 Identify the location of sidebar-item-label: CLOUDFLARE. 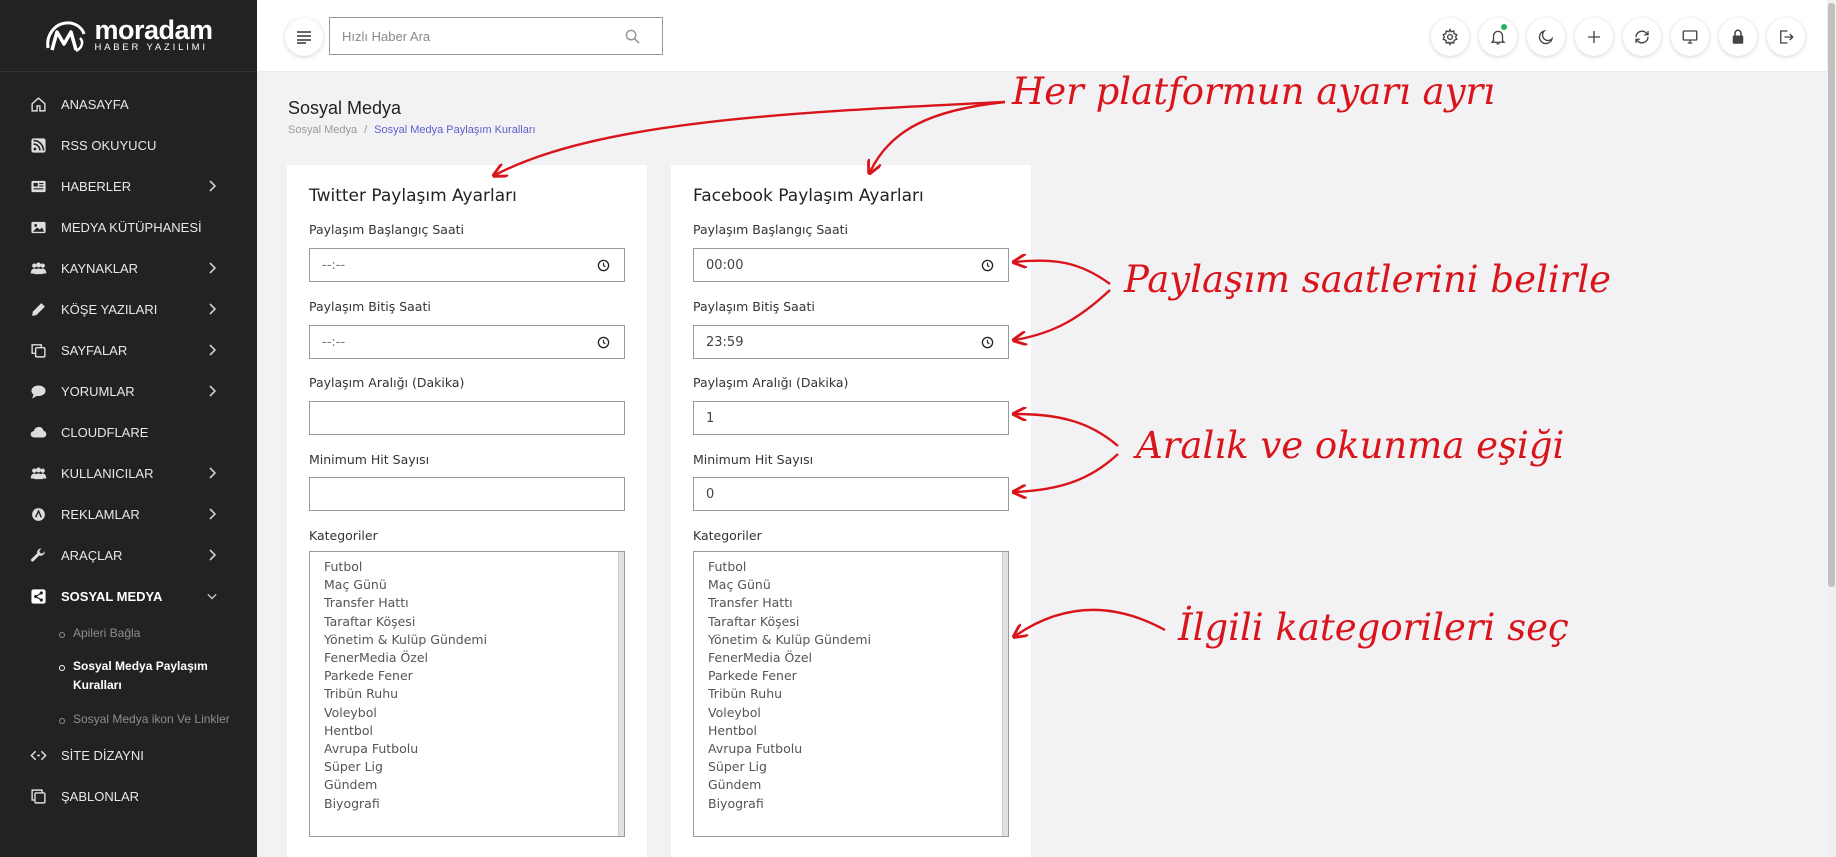
(105, 432).